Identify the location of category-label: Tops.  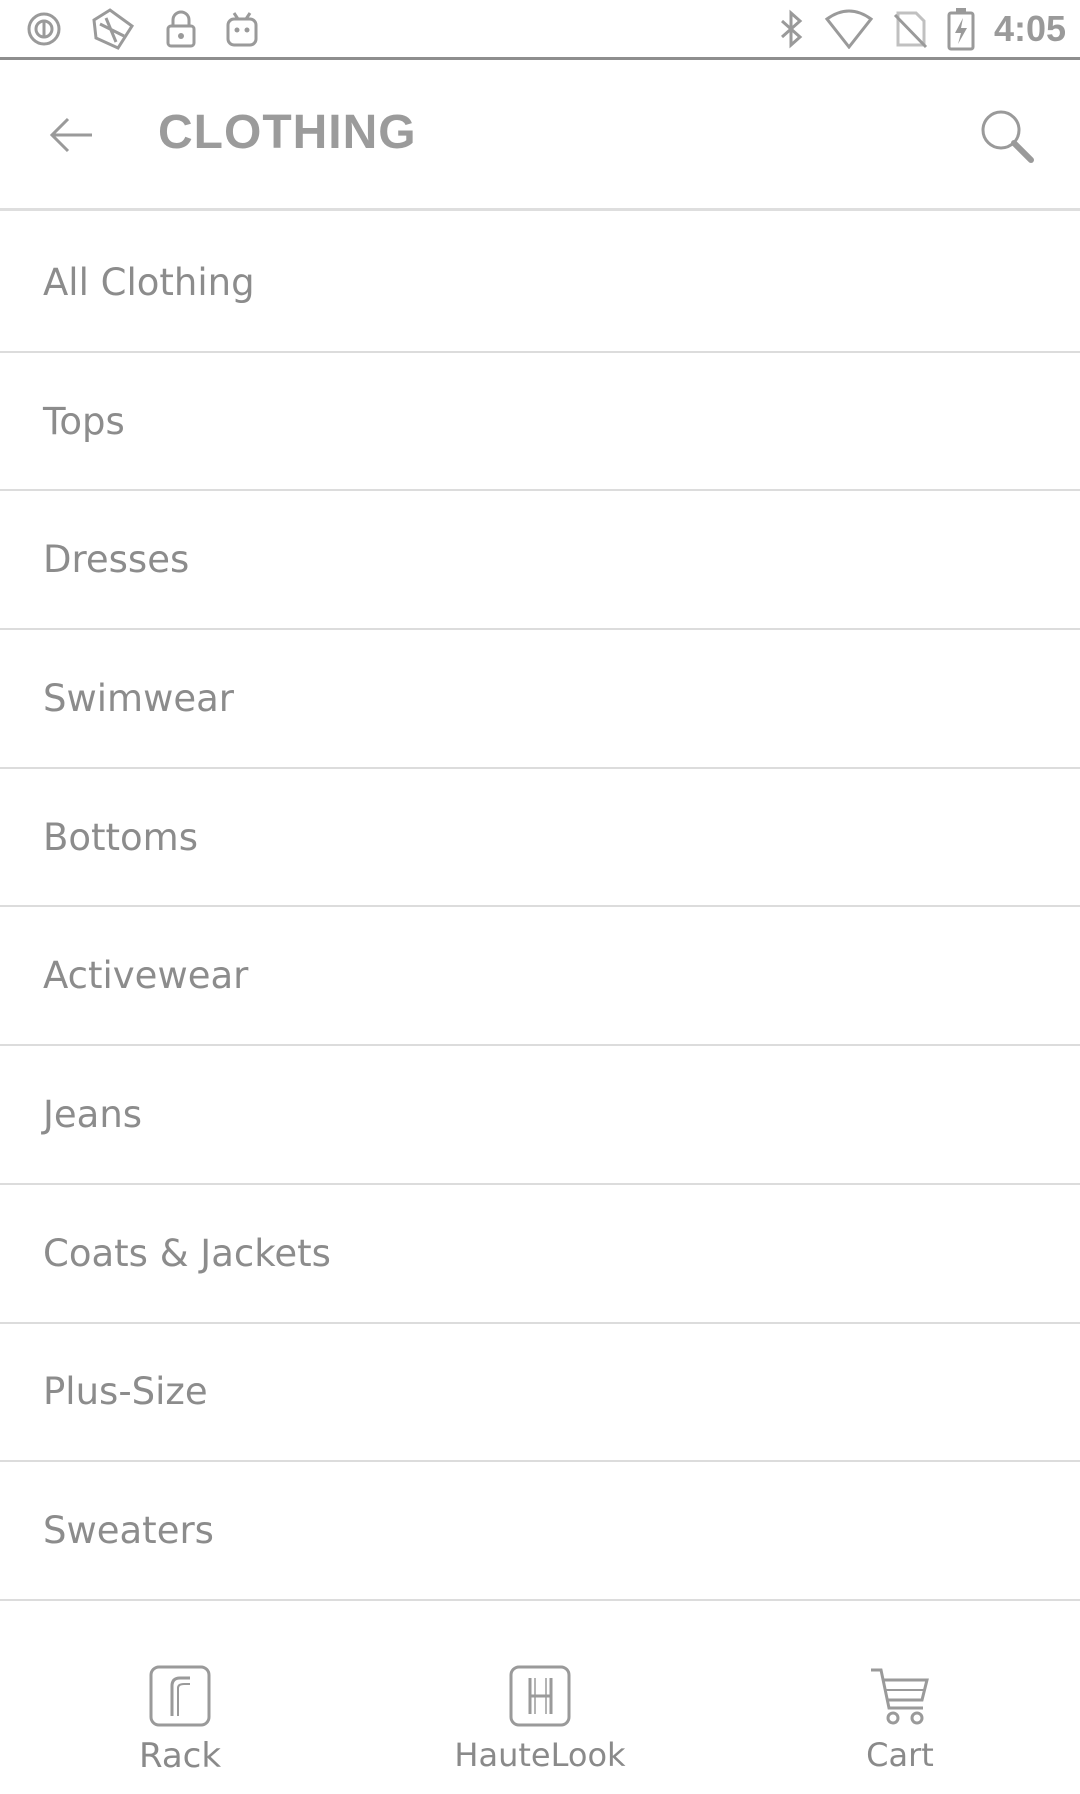
(84, 421).